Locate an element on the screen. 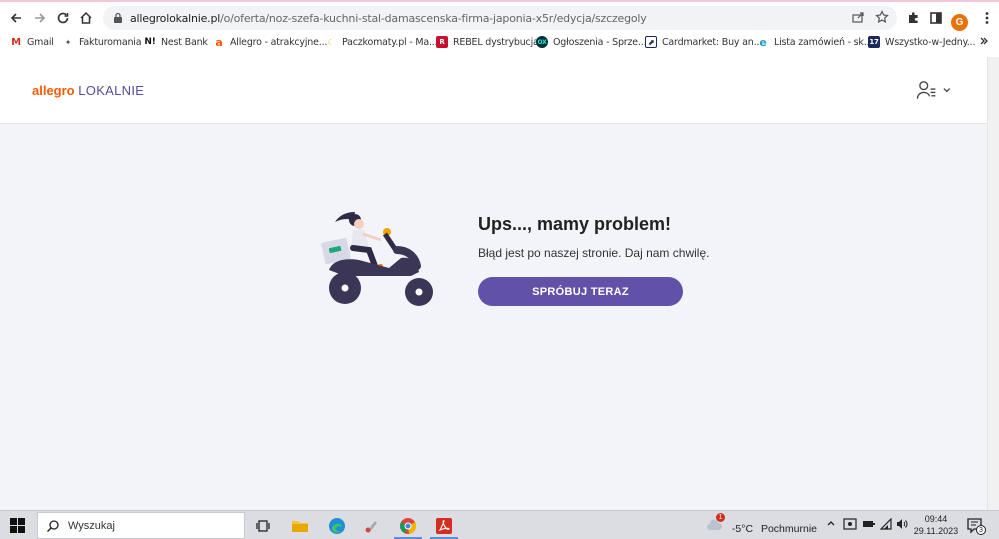 The height and width of the screenshot is (539, 999). chrome-browser-button is located at coordinates (408, 526).